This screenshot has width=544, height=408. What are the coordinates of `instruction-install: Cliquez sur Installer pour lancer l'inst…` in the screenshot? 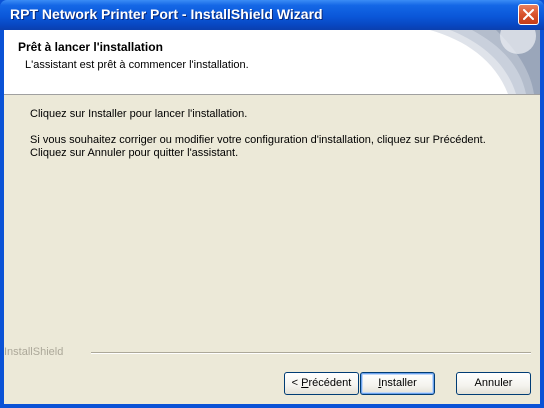 It's located at (139, 114).